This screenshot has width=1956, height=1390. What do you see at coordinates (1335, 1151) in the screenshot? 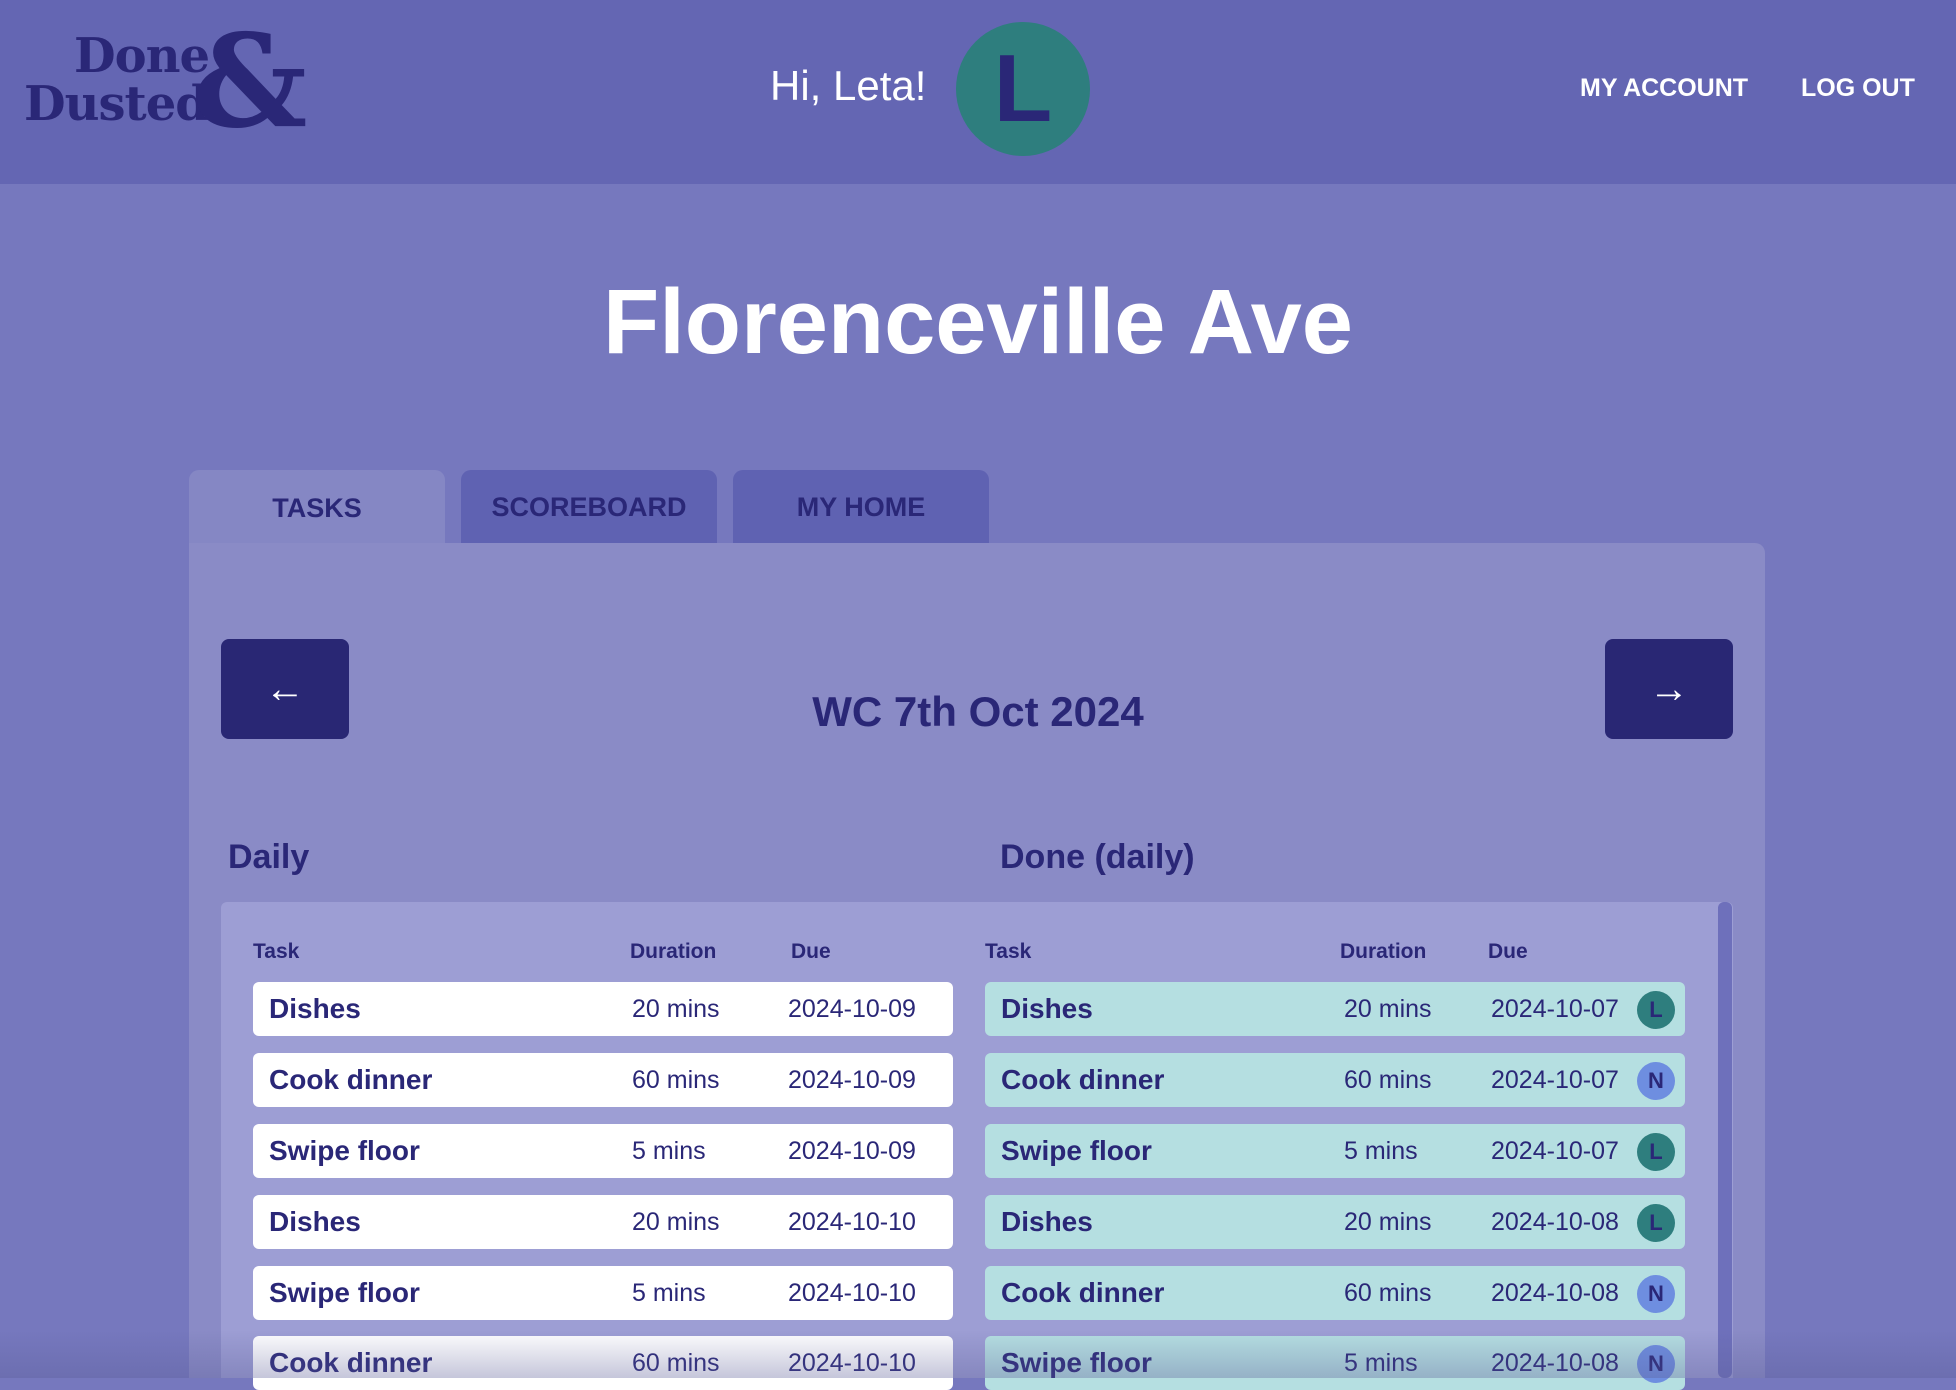
I see `done-task-row: Swipe floor 5 mins 2024-10-07 L` at bounding box center [1335, 1151].